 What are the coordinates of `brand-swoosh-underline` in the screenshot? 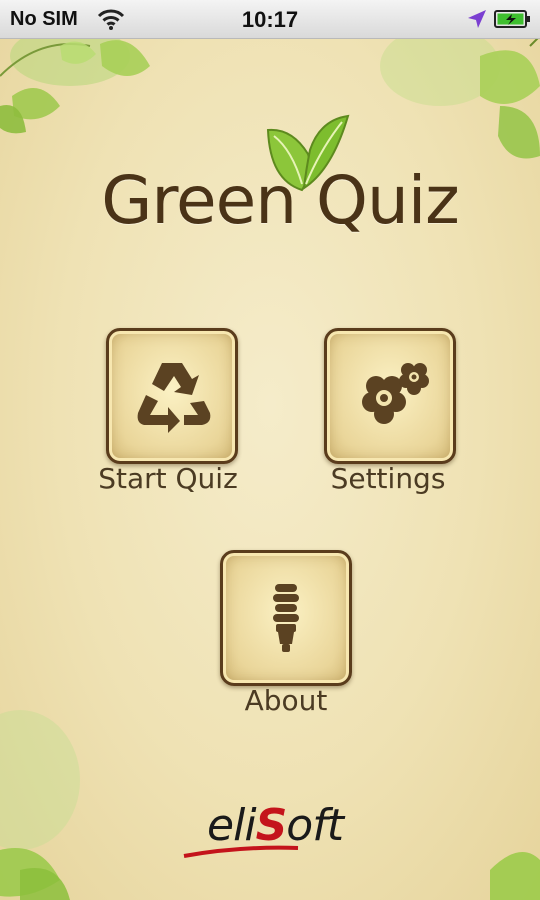 It's located at (241, 851).